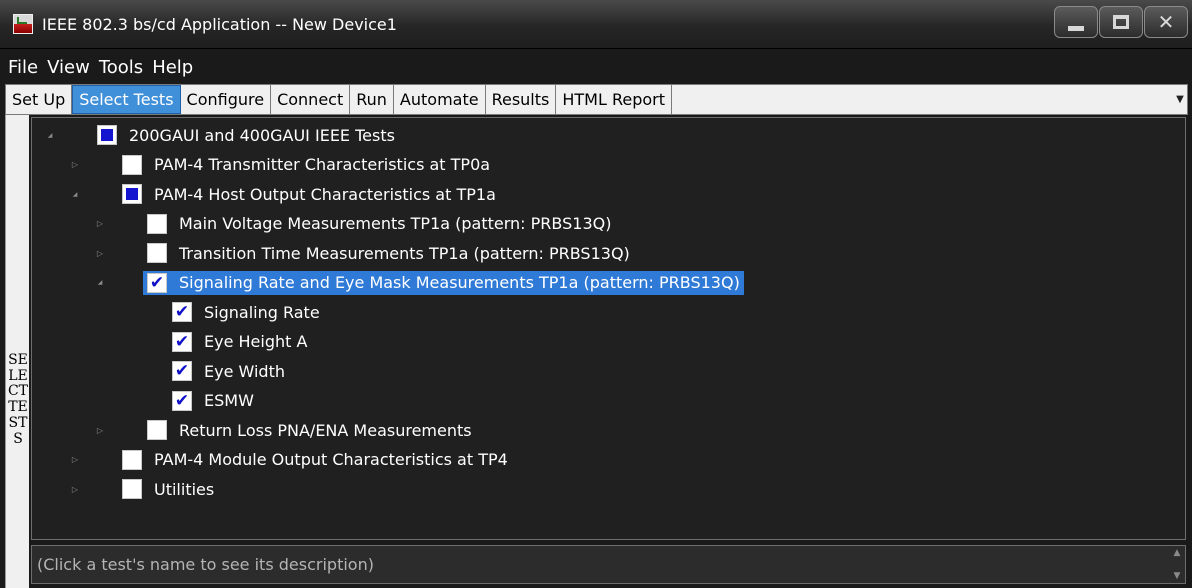 Image resolution: width=1192 pixels, height=588 pixels. What do you see at coordinates (1180, 99) in the screenshot?
I see `chevron-down-icon: ▼` at bounding box center [1180, 99].